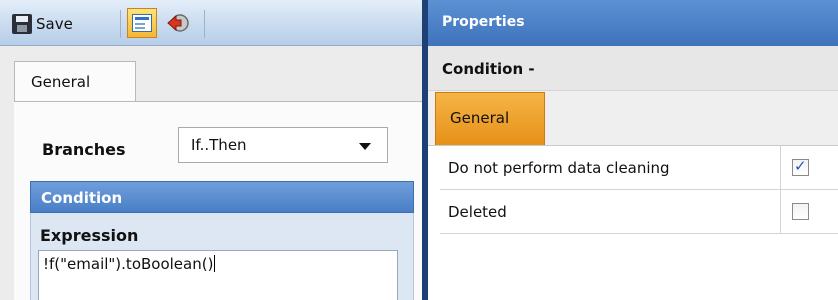 This screenshot has width=838, height=300. I want to click on do-not-perform-data-cleaning-checkbox: ✓, so click(800, 166).